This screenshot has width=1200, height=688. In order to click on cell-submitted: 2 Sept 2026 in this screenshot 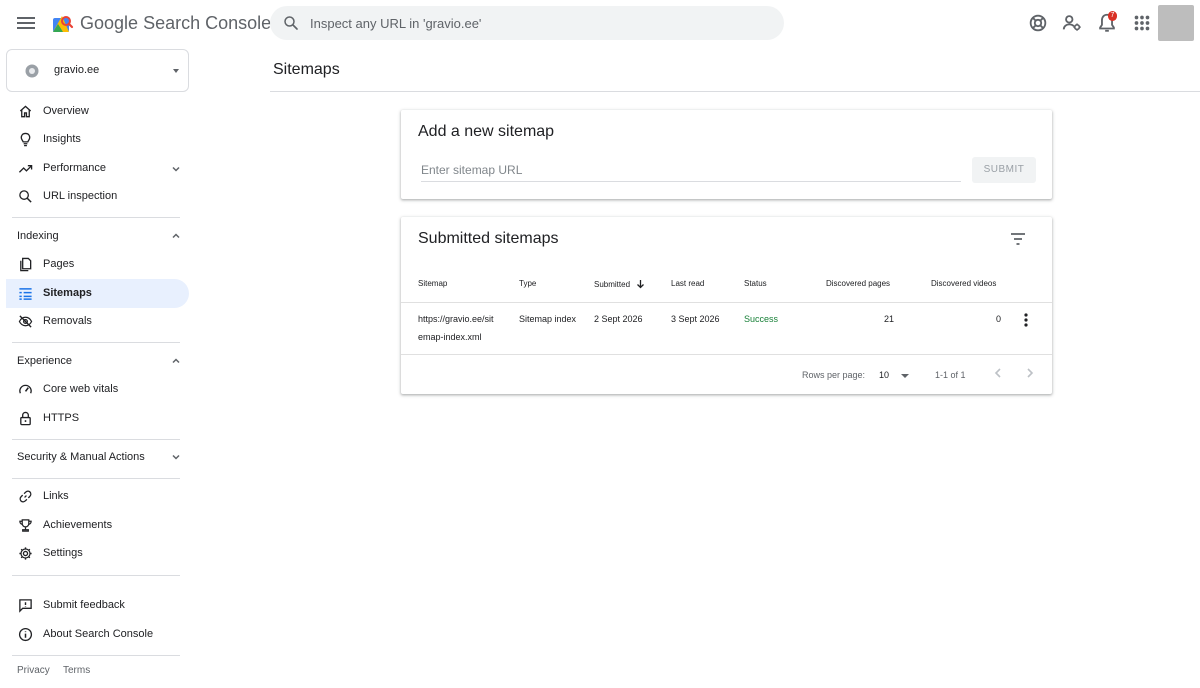, I will do `click(618, 319)`.